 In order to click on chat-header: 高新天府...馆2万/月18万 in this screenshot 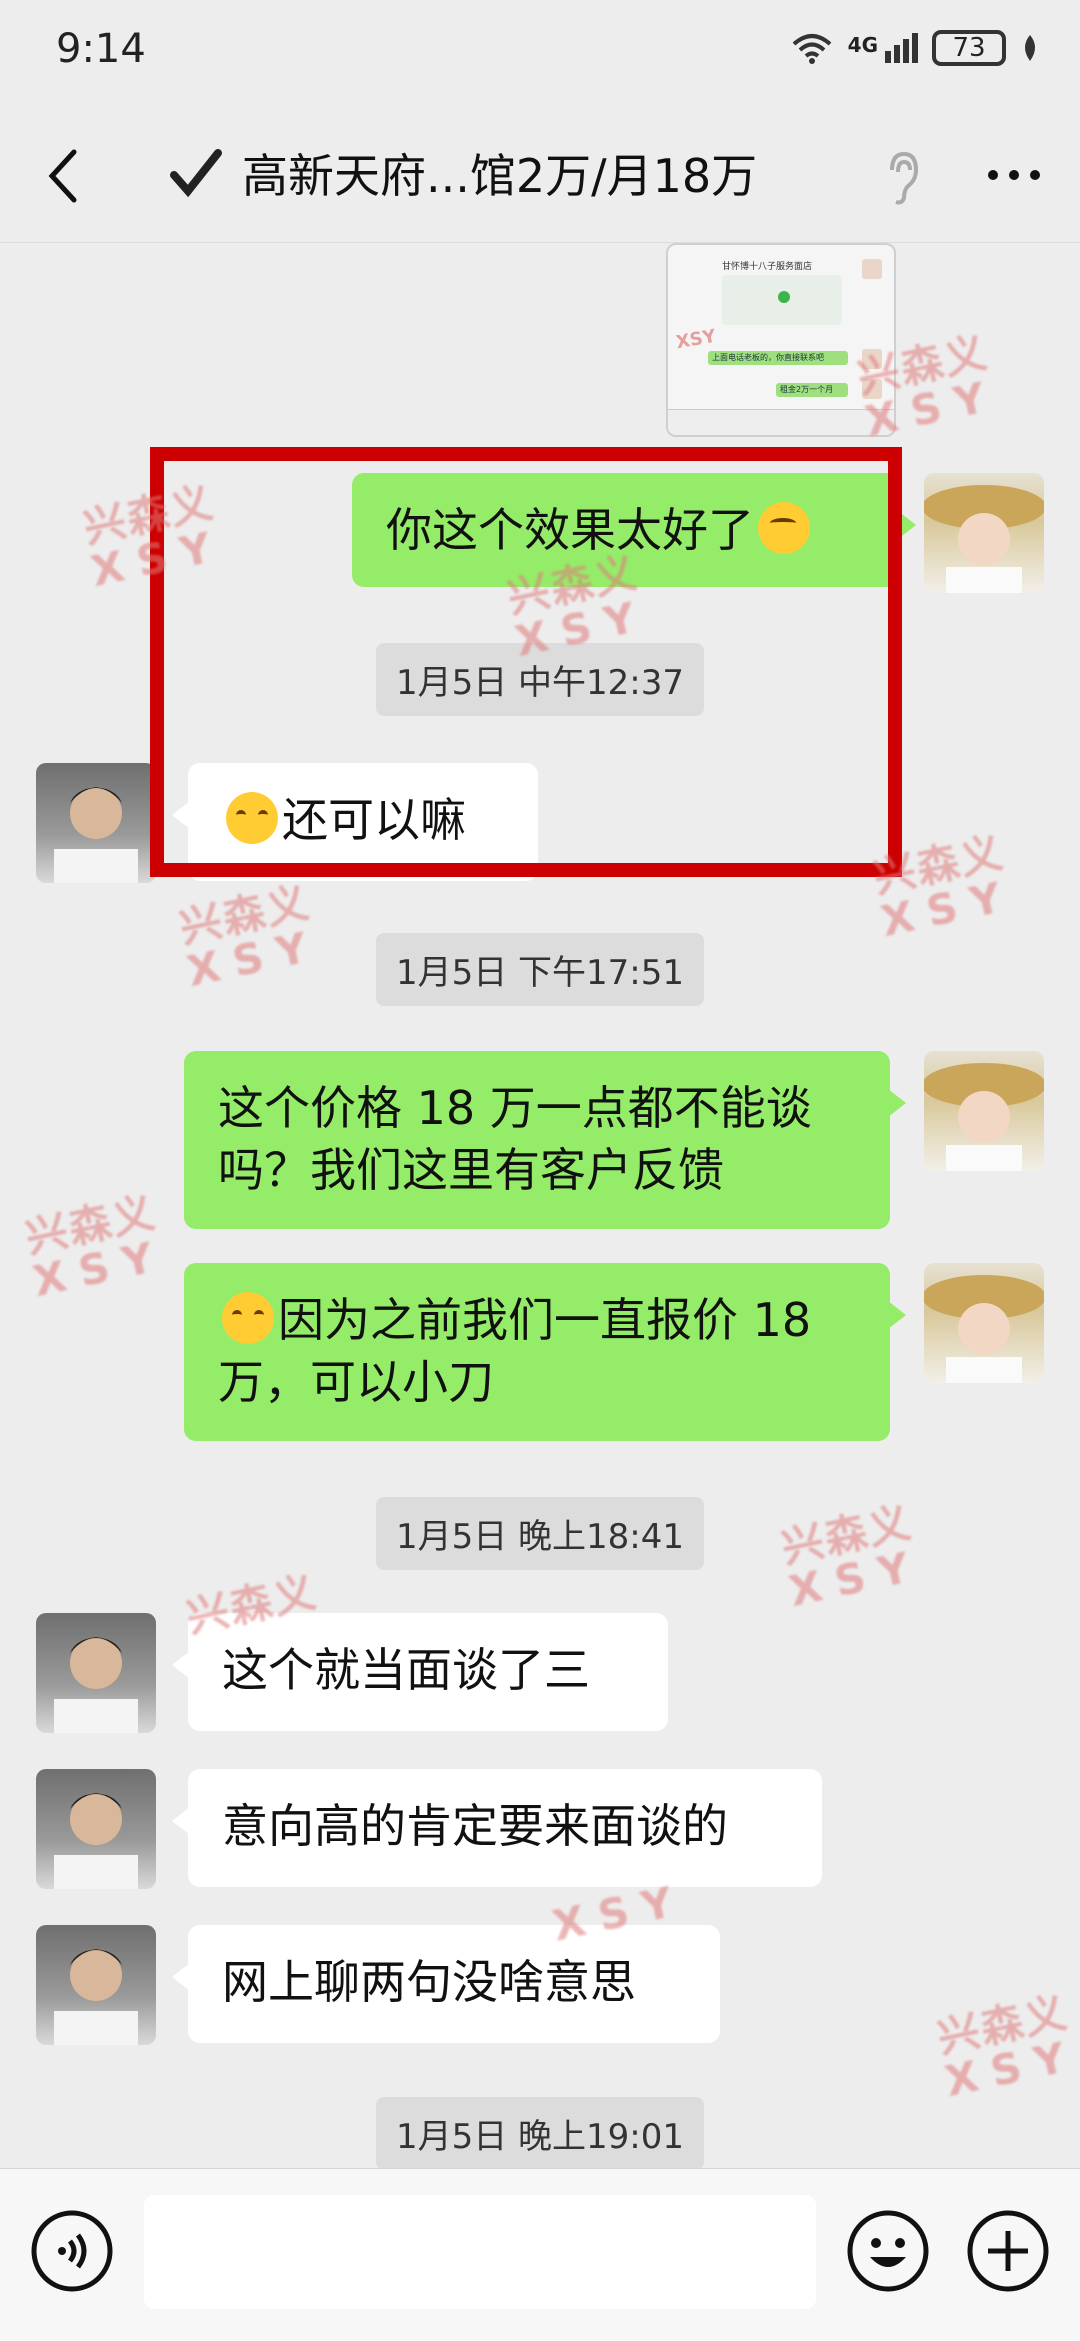, I will do `click(540, 176)`.